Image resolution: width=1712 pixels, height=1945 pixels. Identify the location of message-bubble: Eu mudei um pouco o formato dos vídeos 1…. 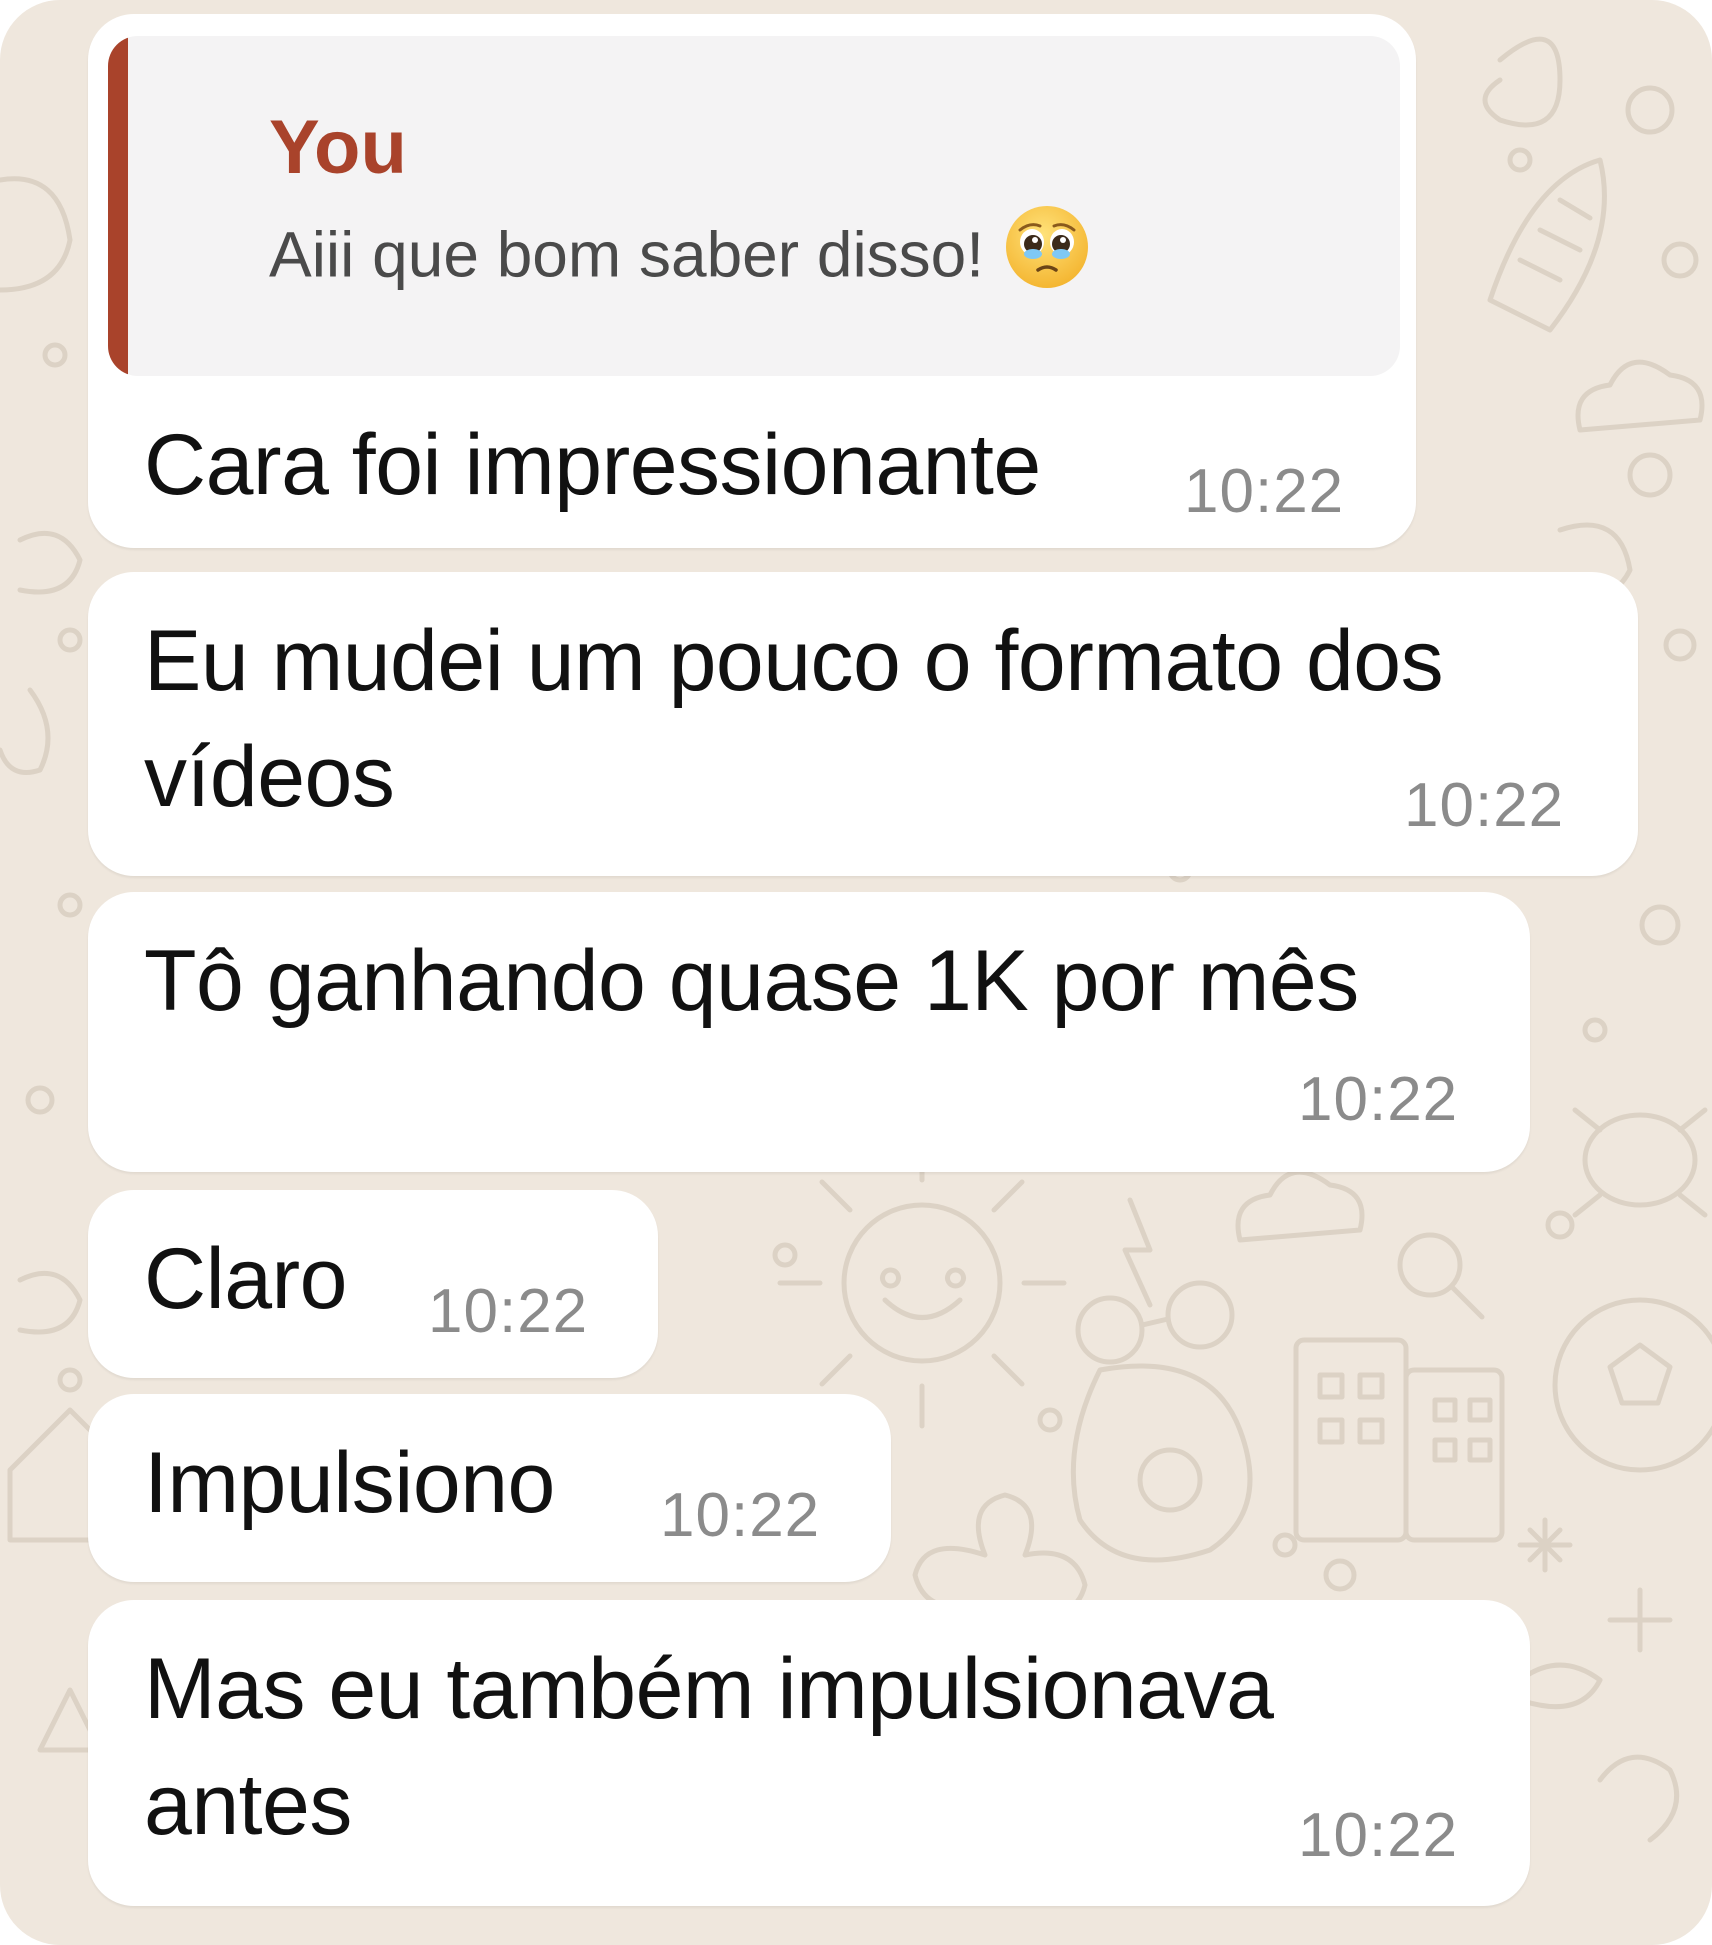
(863, 724).